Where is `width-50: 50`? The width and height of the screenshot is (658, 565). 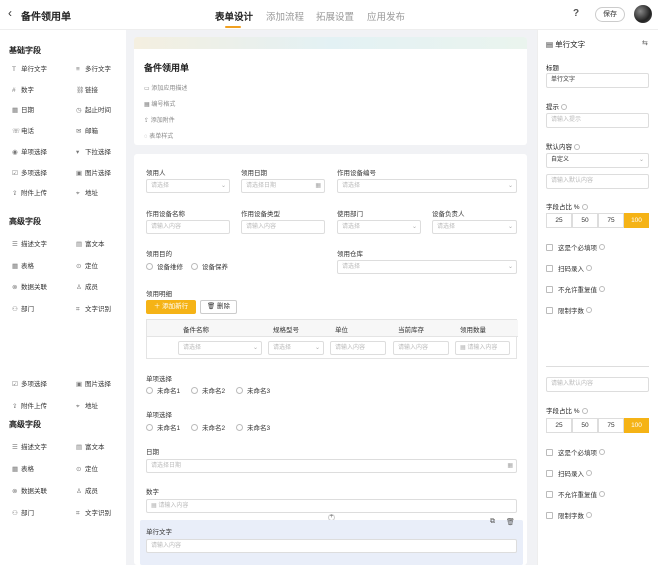 width-50: 50 is located at coordinates (585, 220).